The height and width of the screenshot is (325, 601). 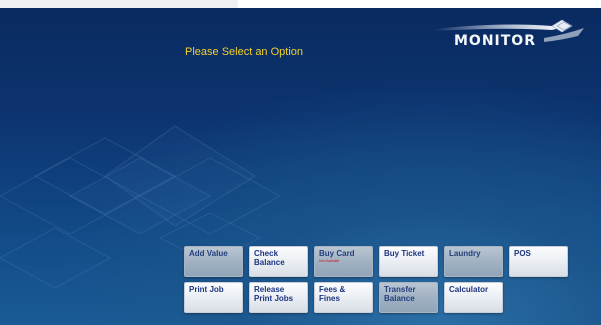 I want to click on logo-wordmark: MONITOR, so click(x=495, y=41).